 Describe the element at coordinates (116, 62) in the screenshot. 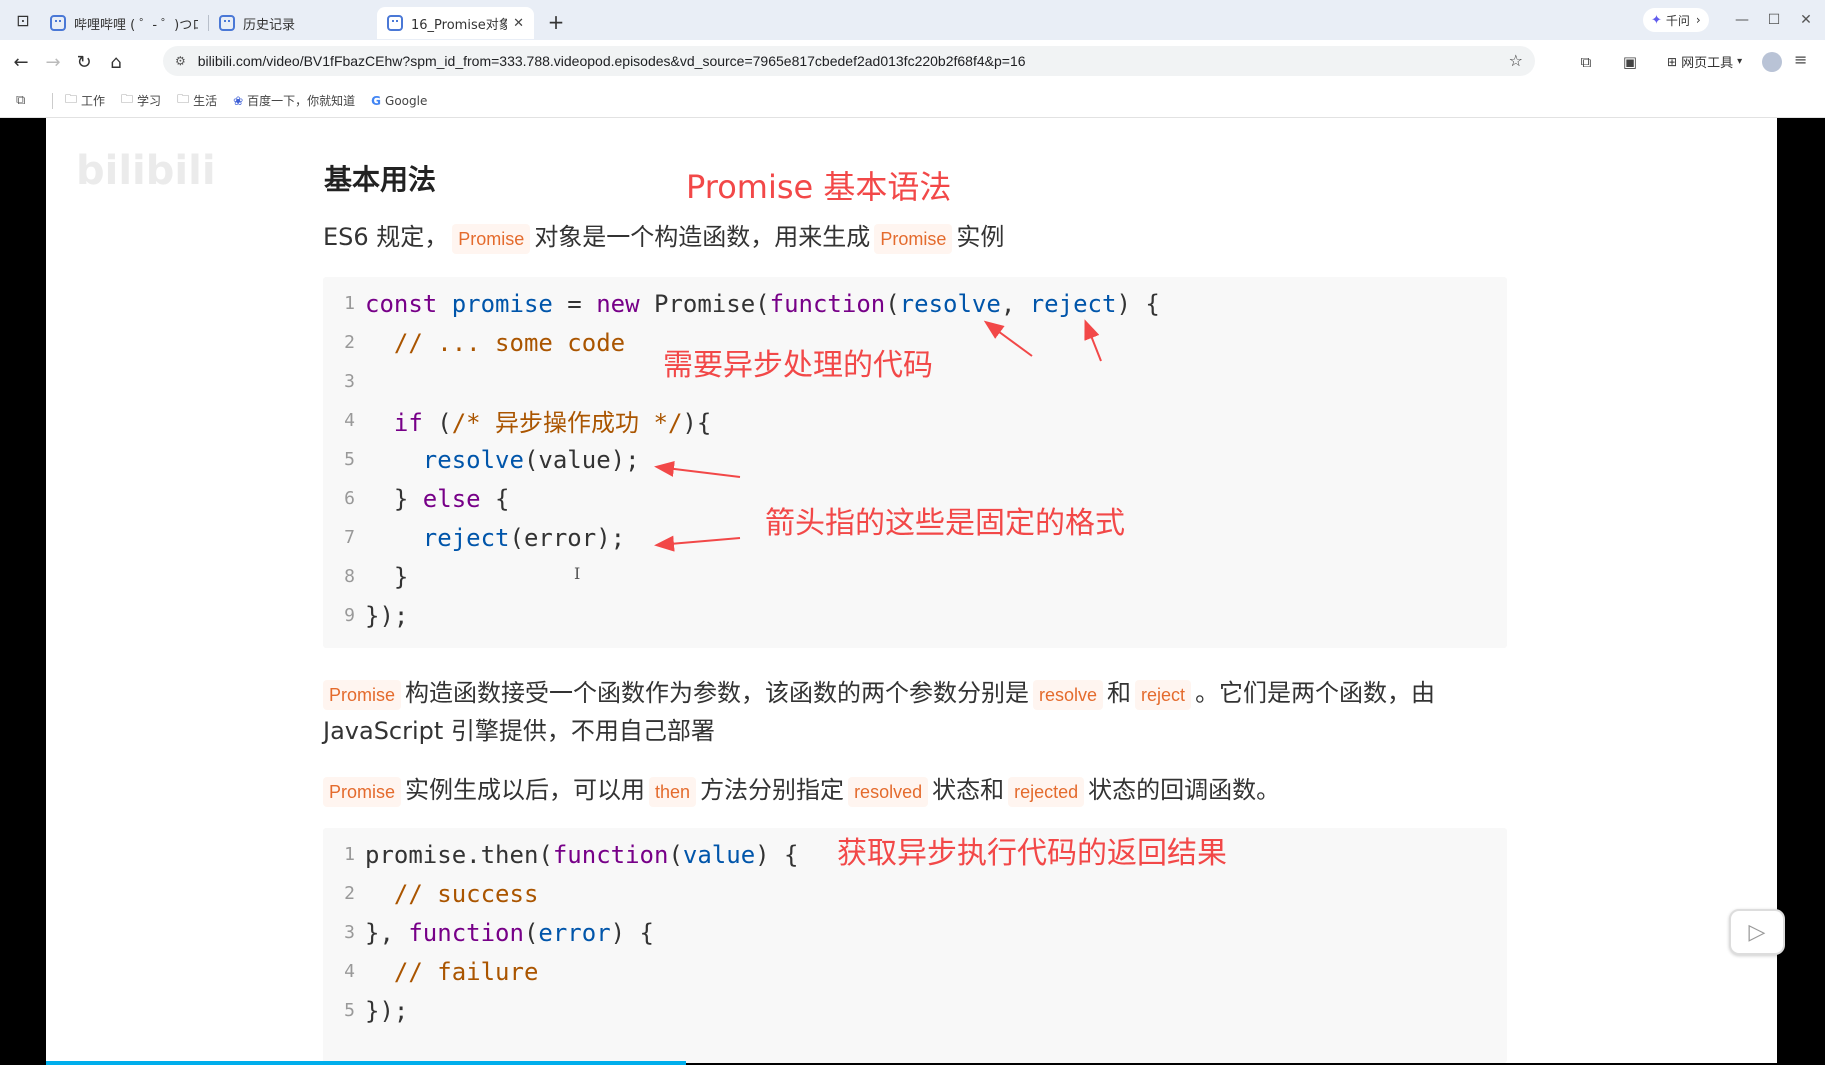

I see `home-icon: ⌂` at that location.